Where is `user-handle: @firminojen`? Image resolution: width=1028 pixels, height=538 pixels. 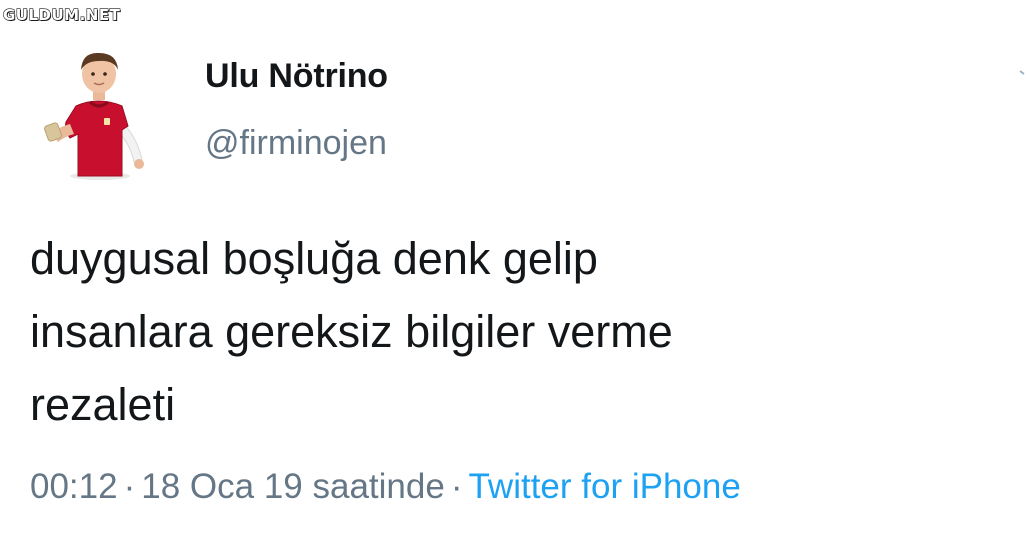 user-handle: @firminojen is located at coordinates (296, 143).